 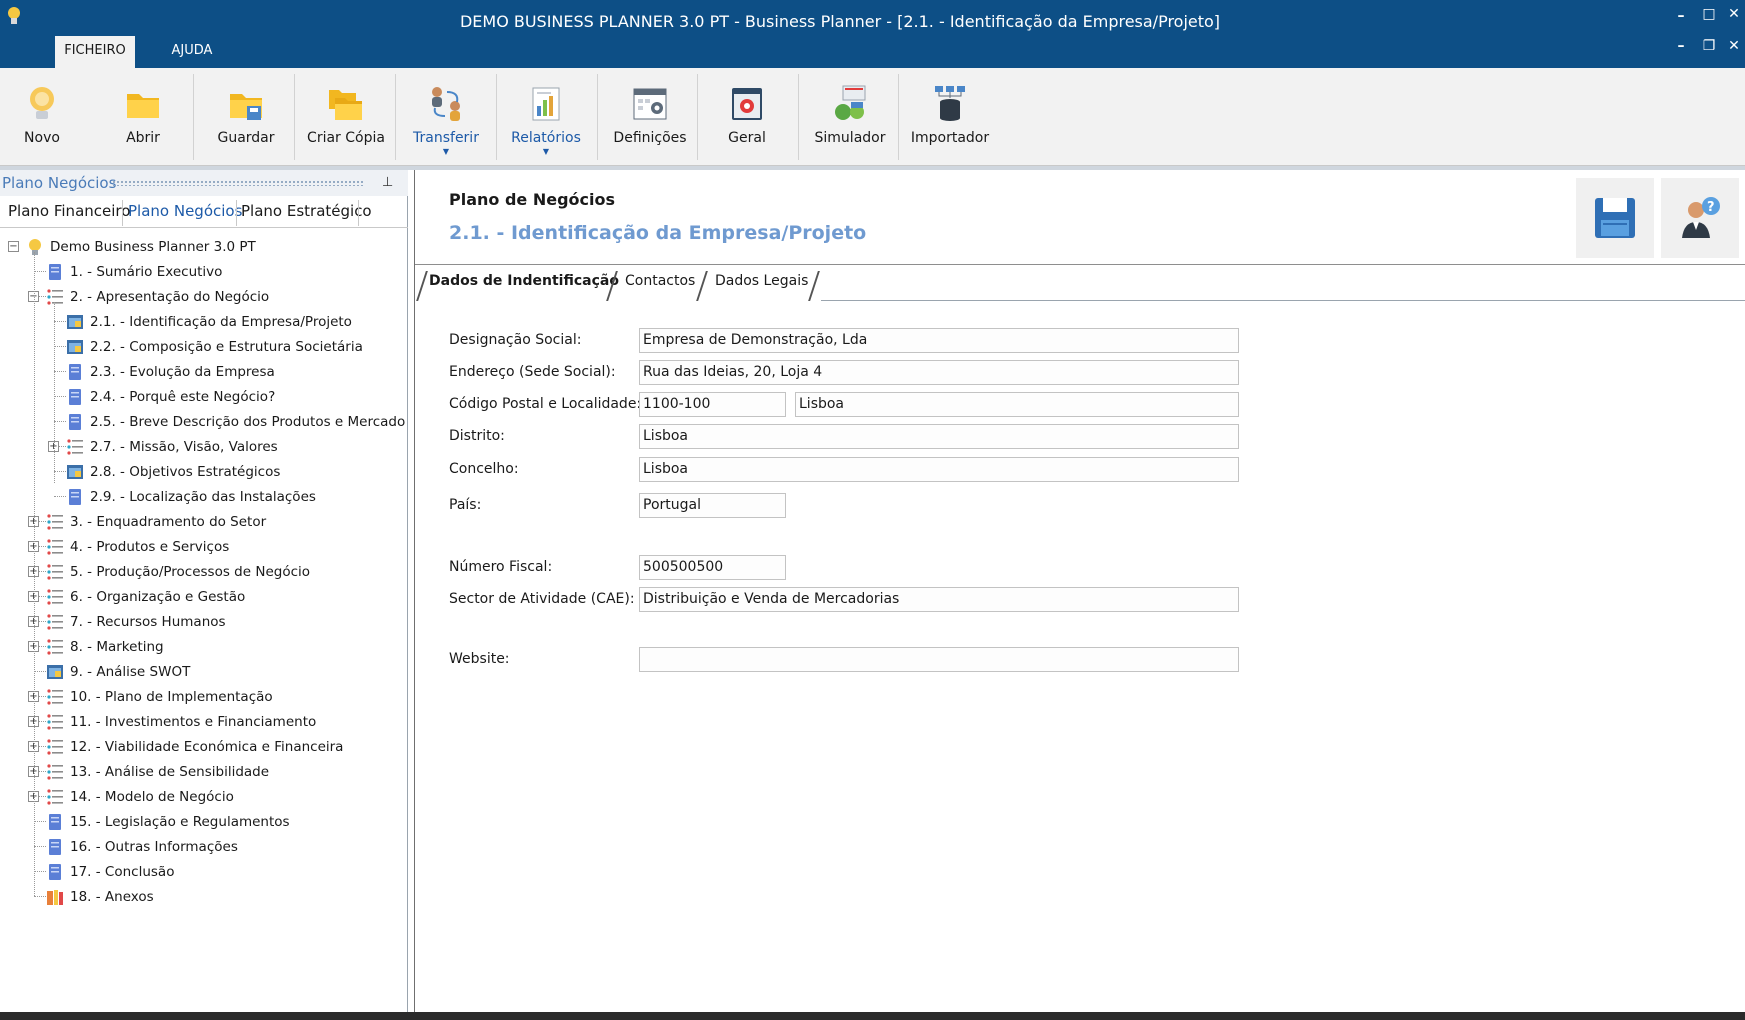 I want to click on settings-calendar-icon, so click(x=650, y=104).